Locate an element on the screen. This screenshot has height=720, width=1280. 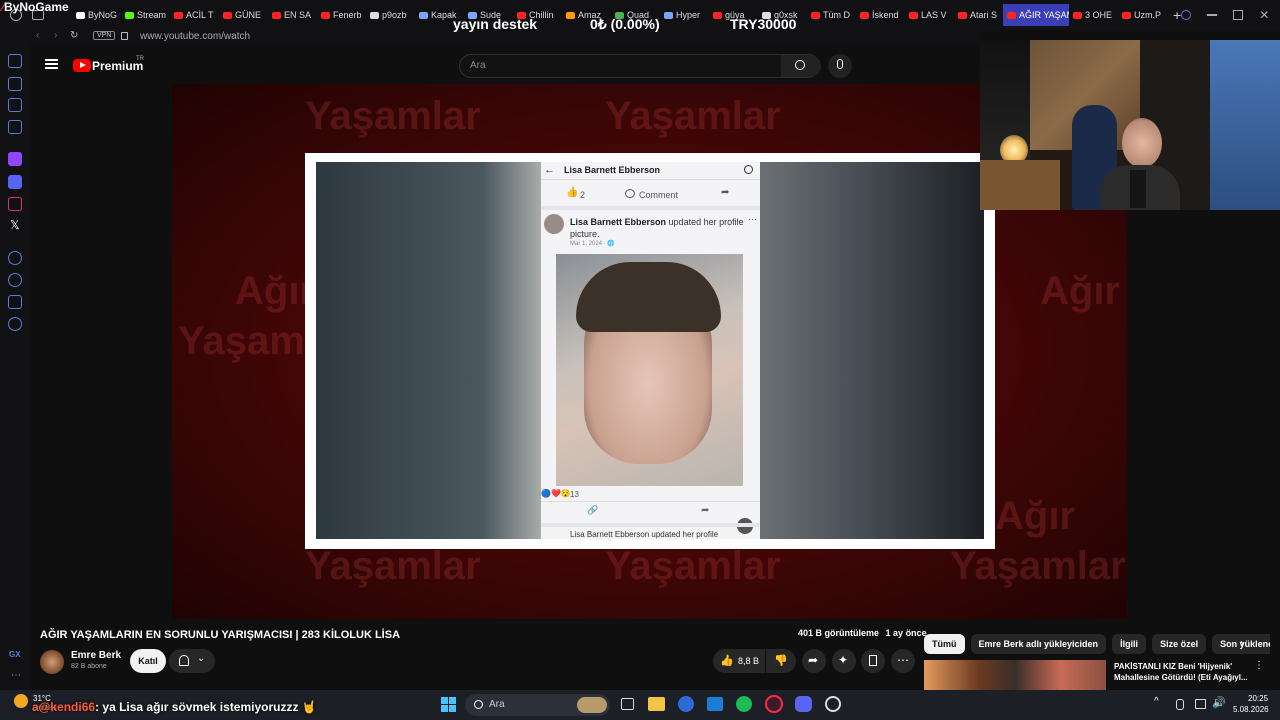
box-icon is located at coordinates (15, 302).